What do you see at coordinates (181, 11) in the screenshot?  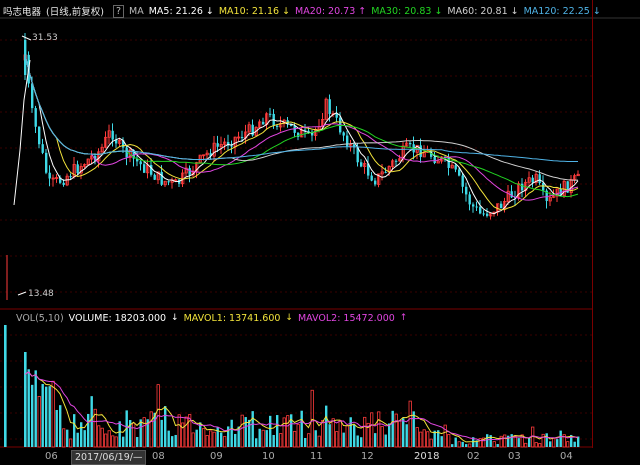 I see `ma-item-0: MA5: 21.26 ↓` at bounding box center [181, 11].